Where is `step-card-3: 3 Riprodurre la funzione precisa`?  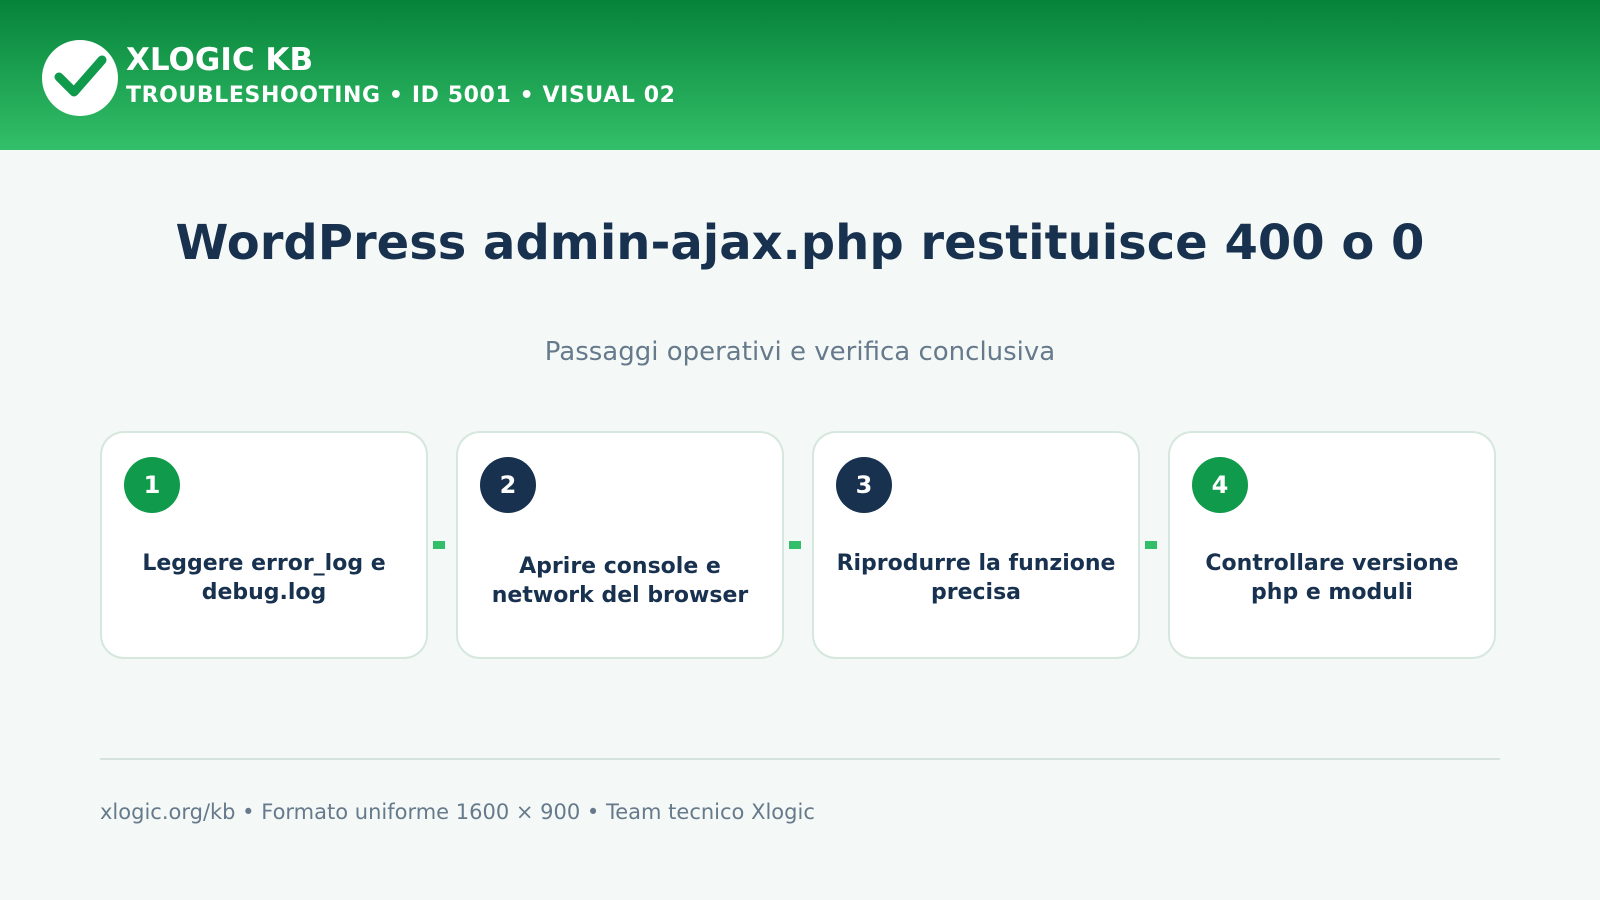
step-card-3: 3 Riprodurre la funzione precisa is located at coordinates (976, 545).